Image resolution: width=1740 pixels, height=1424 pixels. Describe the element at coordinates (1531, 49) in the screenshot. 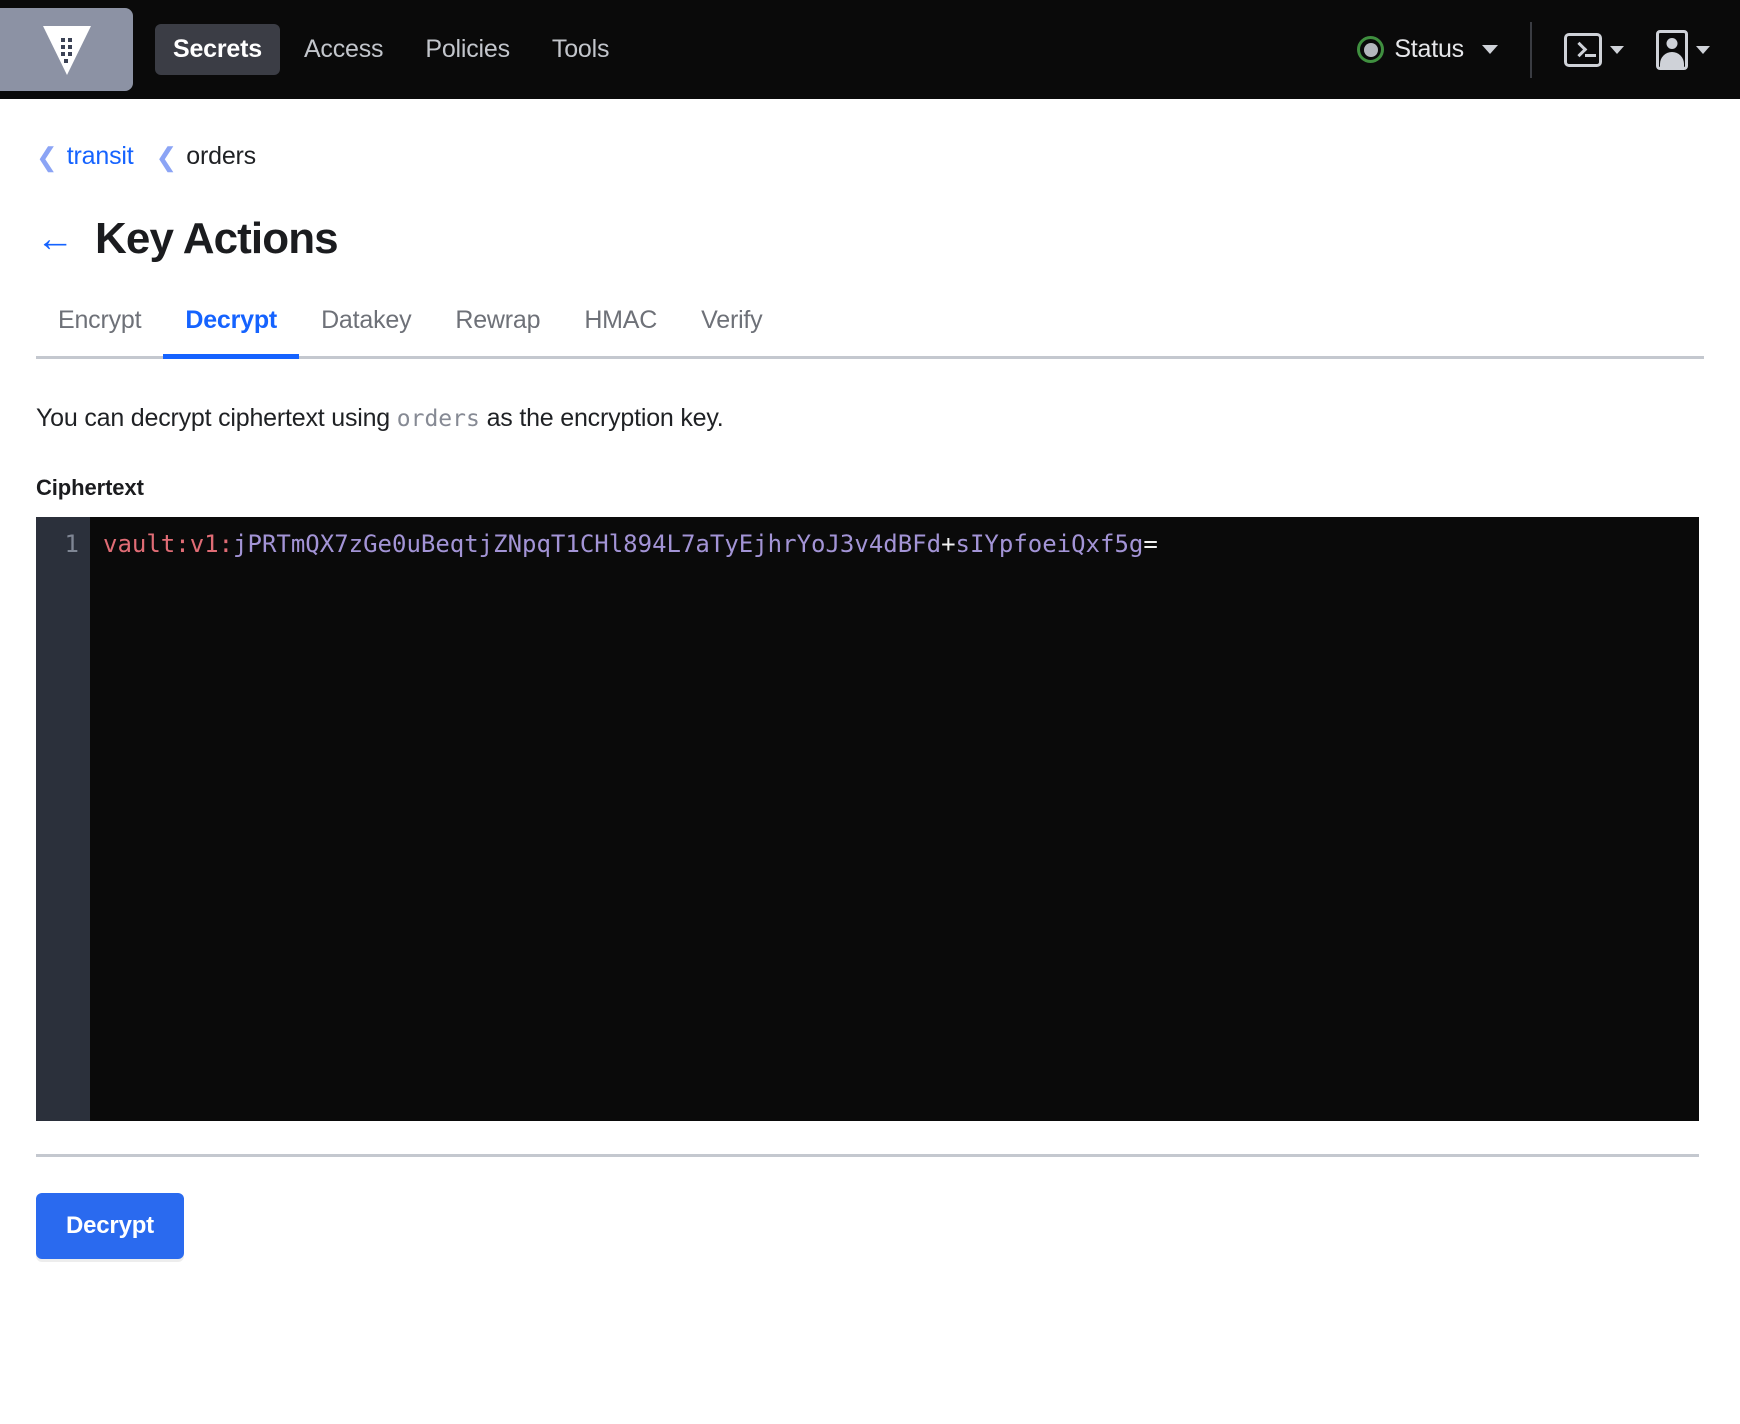

I see `nav-divider` at that location.